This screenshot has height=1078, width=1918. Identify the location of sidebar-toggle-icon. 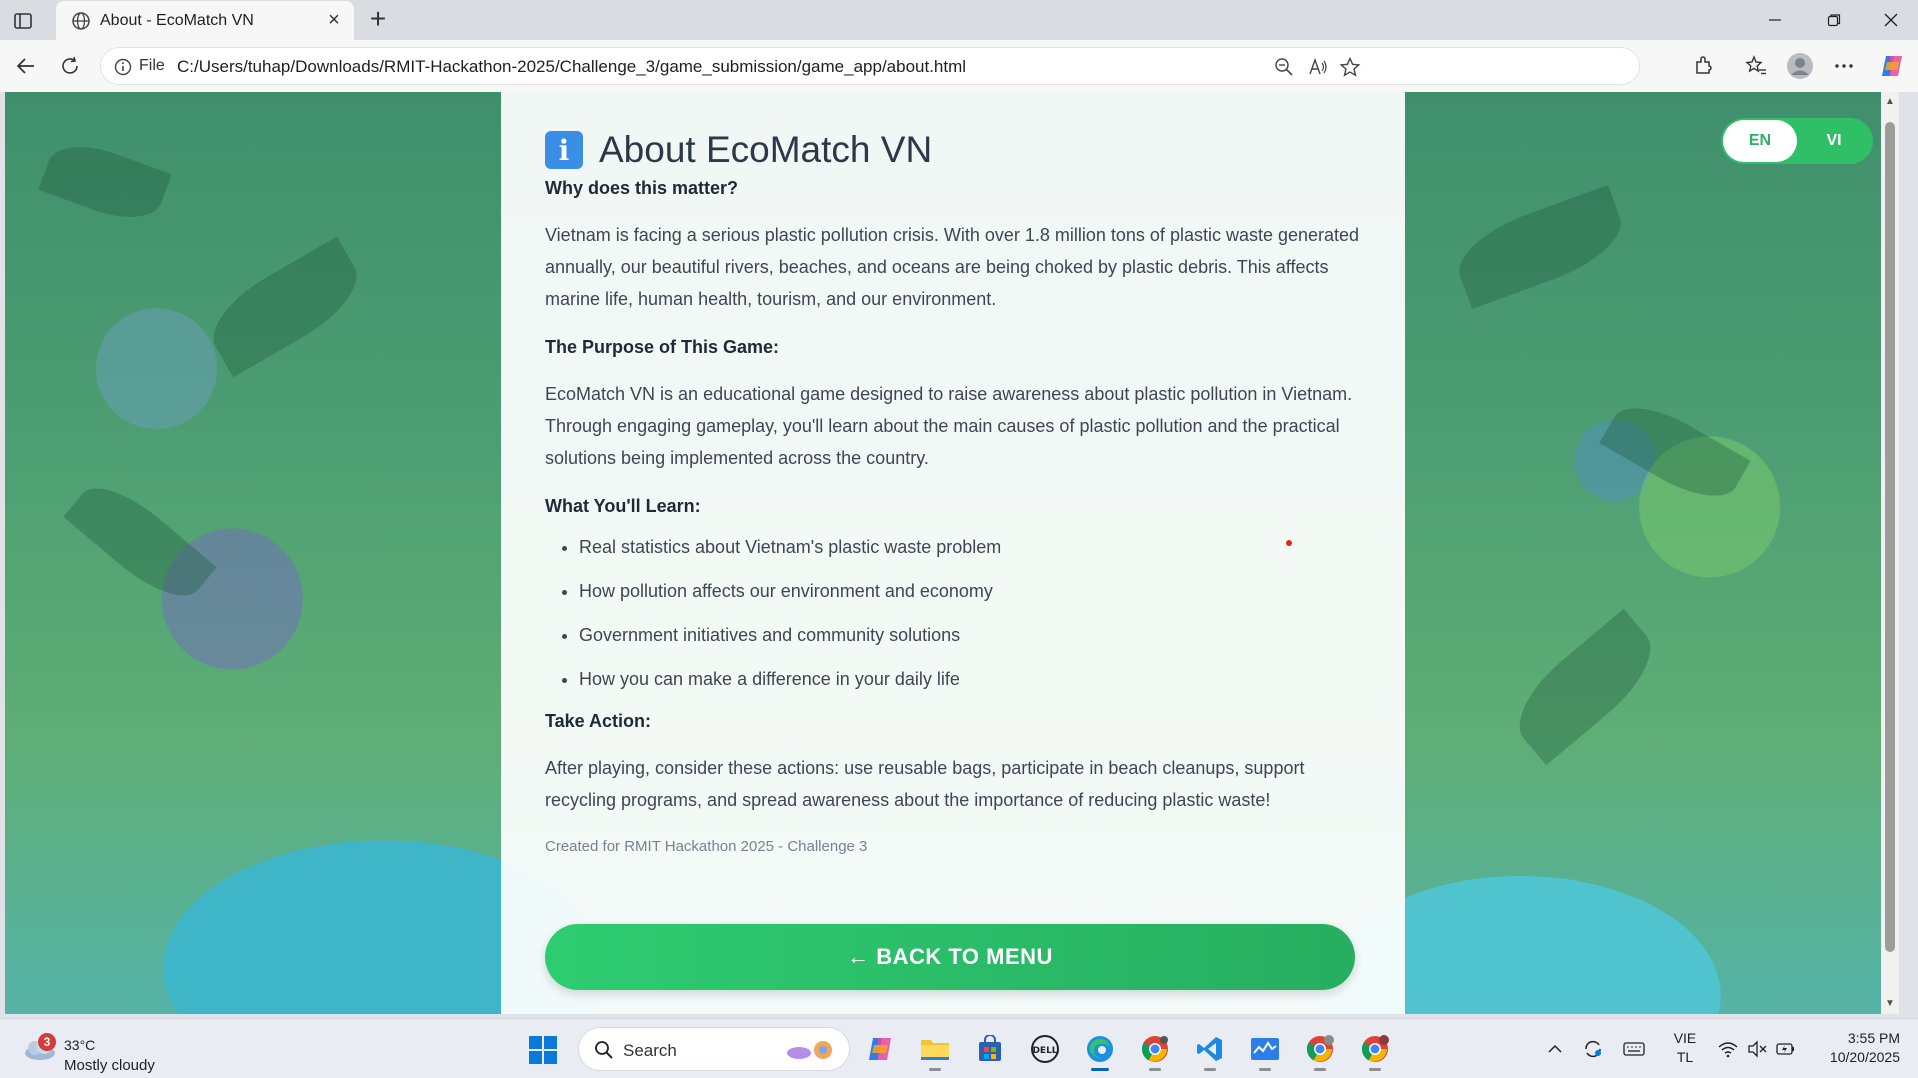
(23, 21).